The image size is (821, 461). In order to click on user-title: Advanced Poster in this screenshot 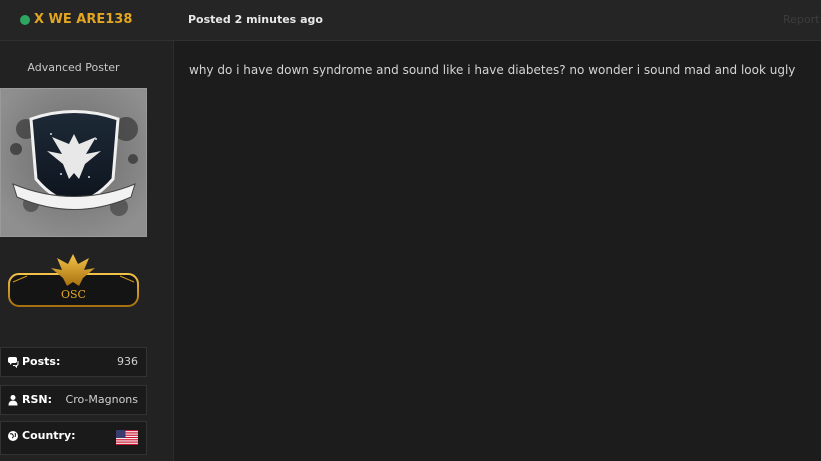, I will do `click(73, 67)`.